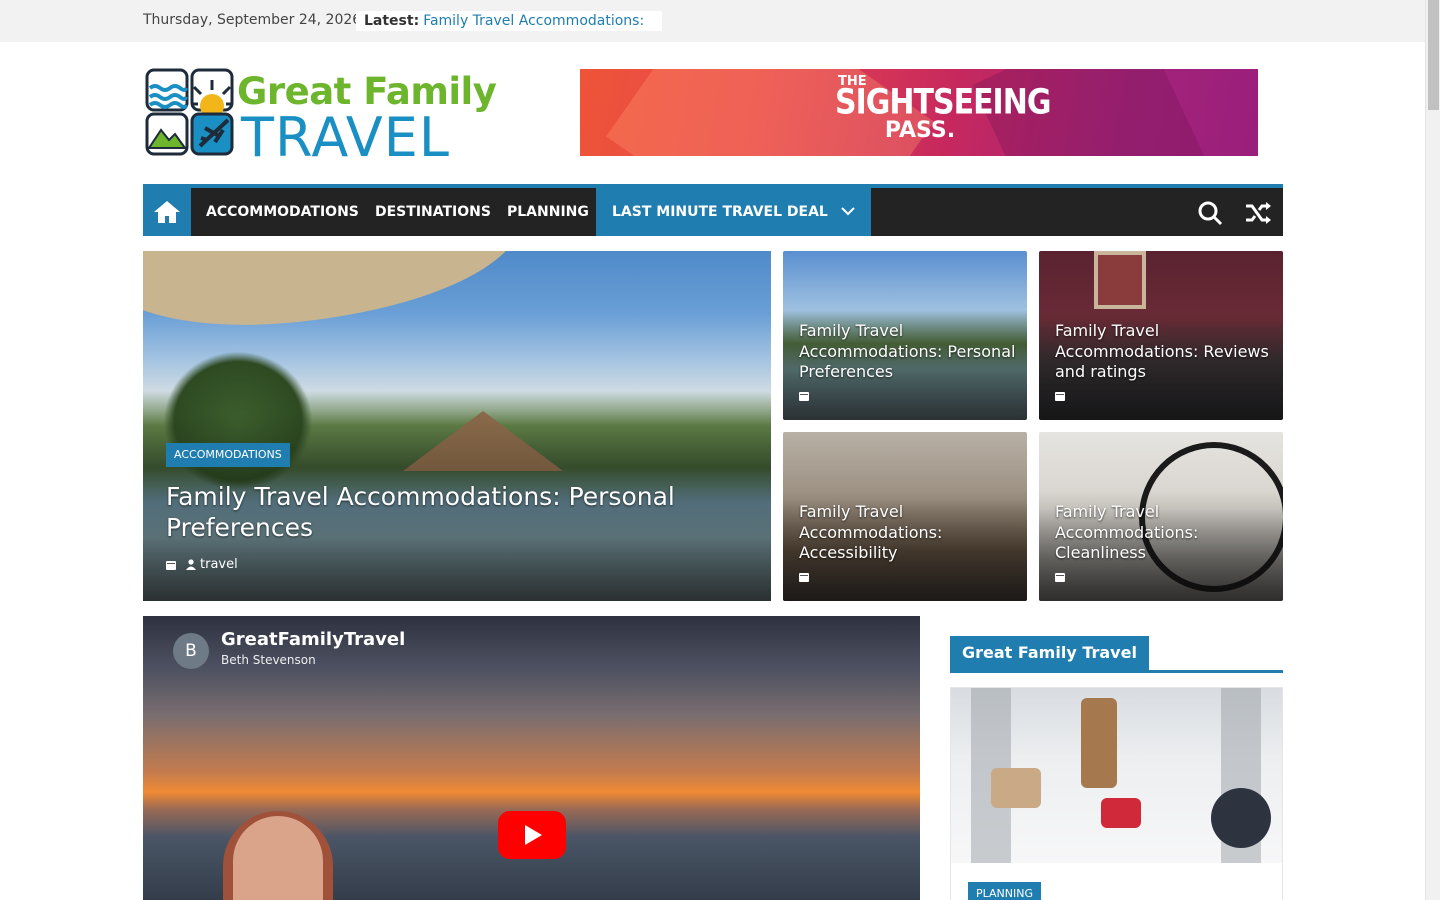 The height and width of the screenshot is (900, 1440). I want to click on nav-item-last-minute-travel-deal: LAST MINUTE TRAVEL DEAL, so click(733, 212).